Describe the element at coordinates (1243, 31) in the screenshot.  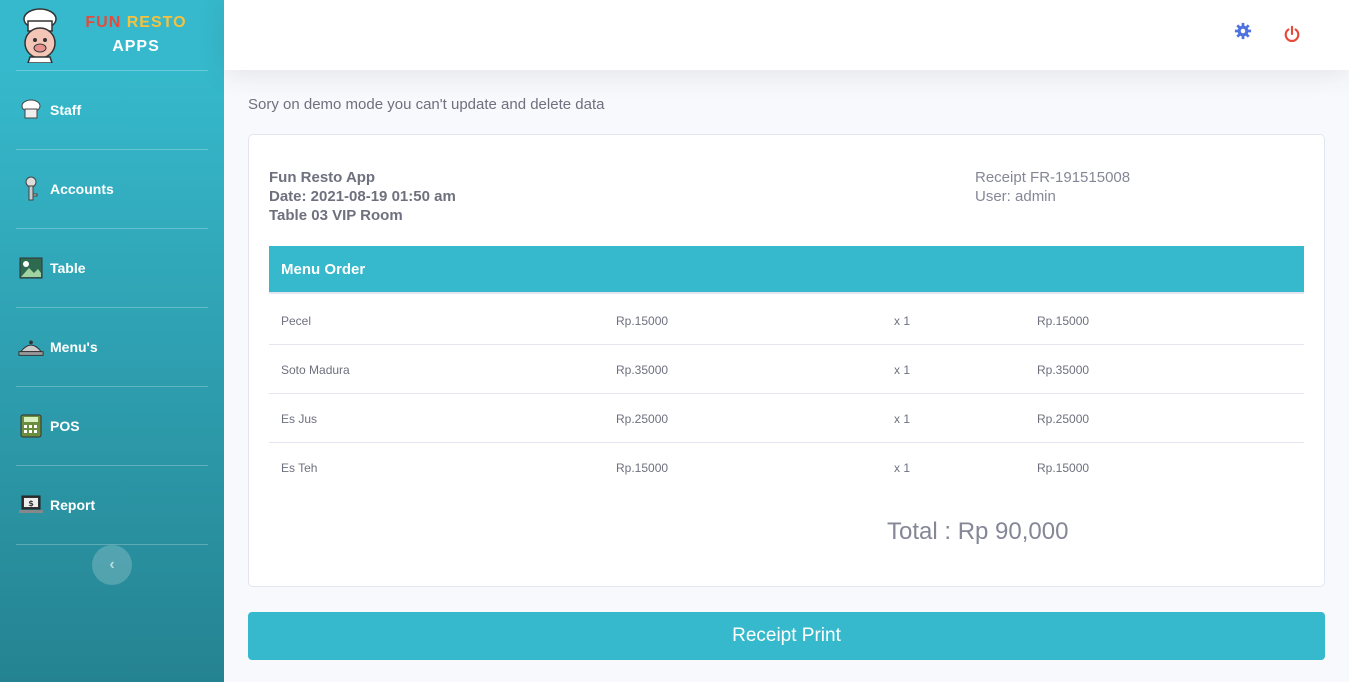
I see `gear-icon` at that location.